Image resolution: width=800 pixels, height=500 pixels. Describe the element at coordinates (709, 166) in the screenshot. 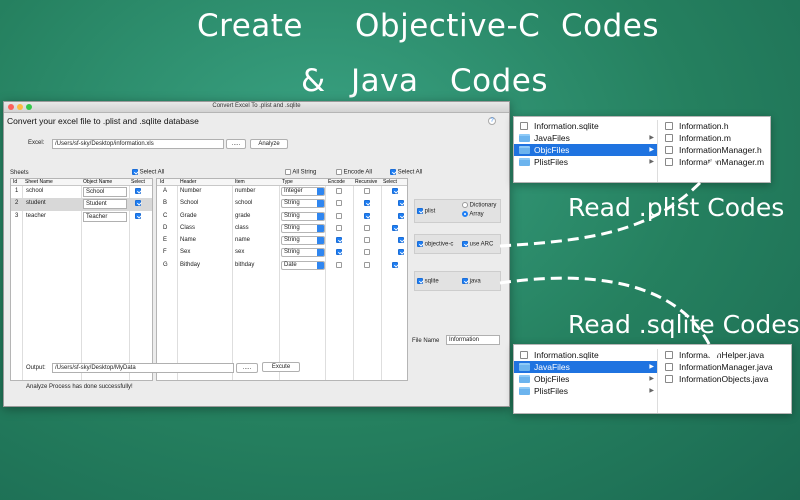

I see `arrow-head-objc` at that location.